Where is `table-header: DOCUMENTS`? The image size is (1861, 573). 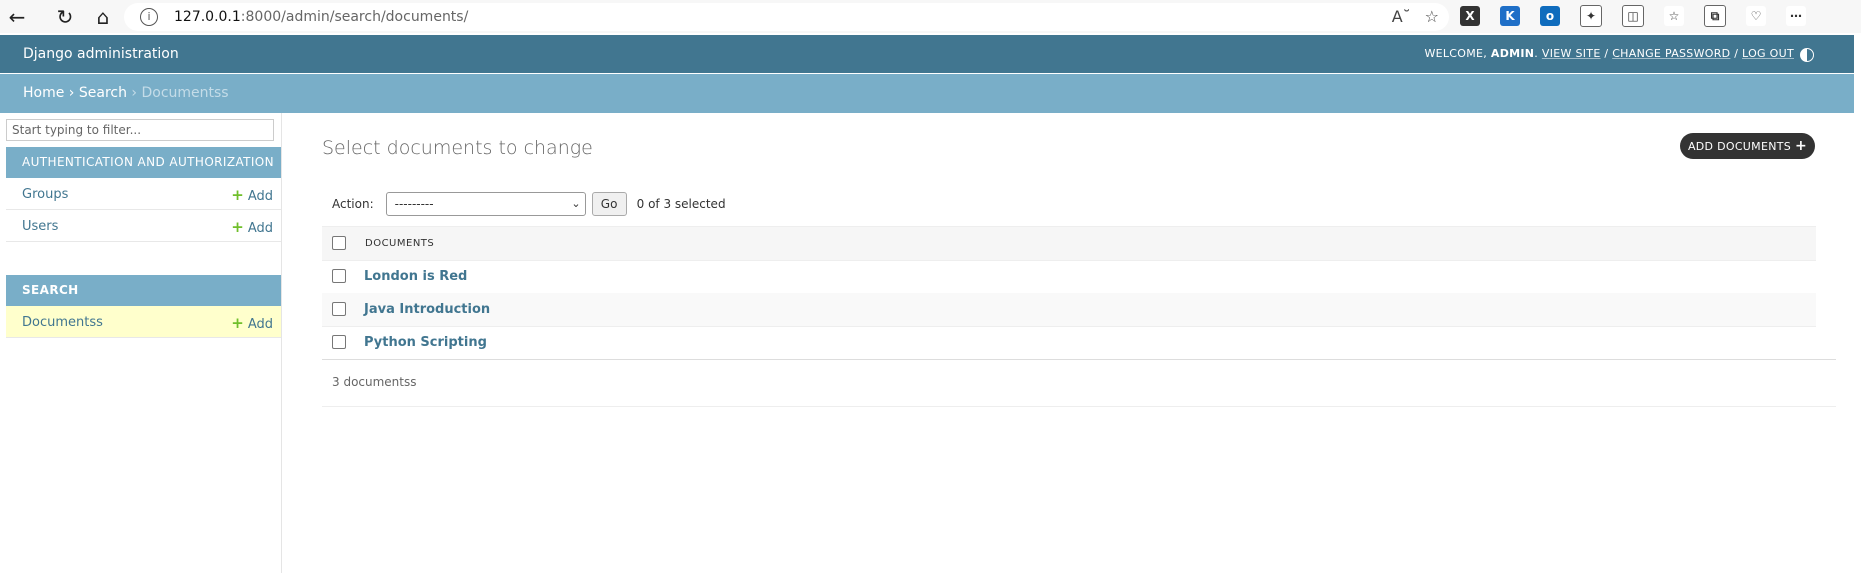
table-header: DOCUMENTS is located at coordinates (1069, 243).